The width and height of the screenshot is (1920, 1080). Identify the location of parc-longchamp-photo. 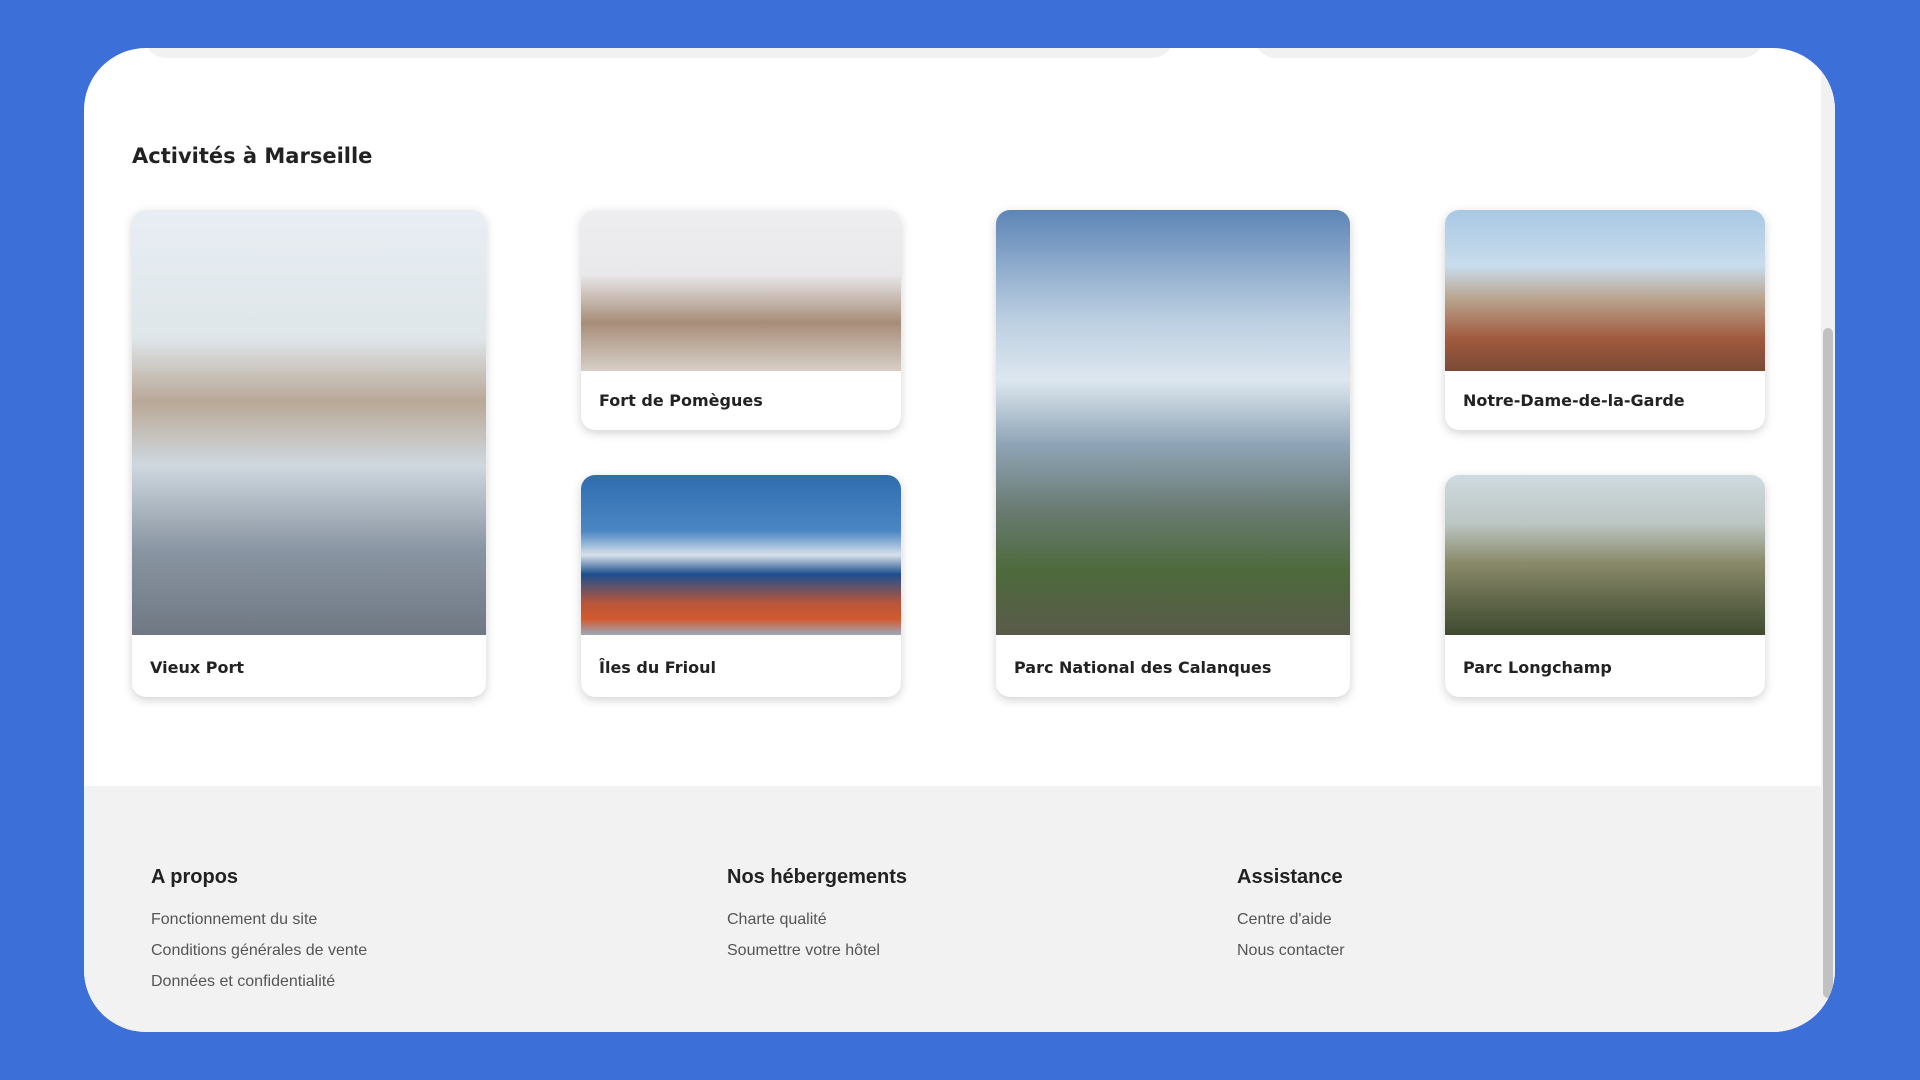
(1605, 555).